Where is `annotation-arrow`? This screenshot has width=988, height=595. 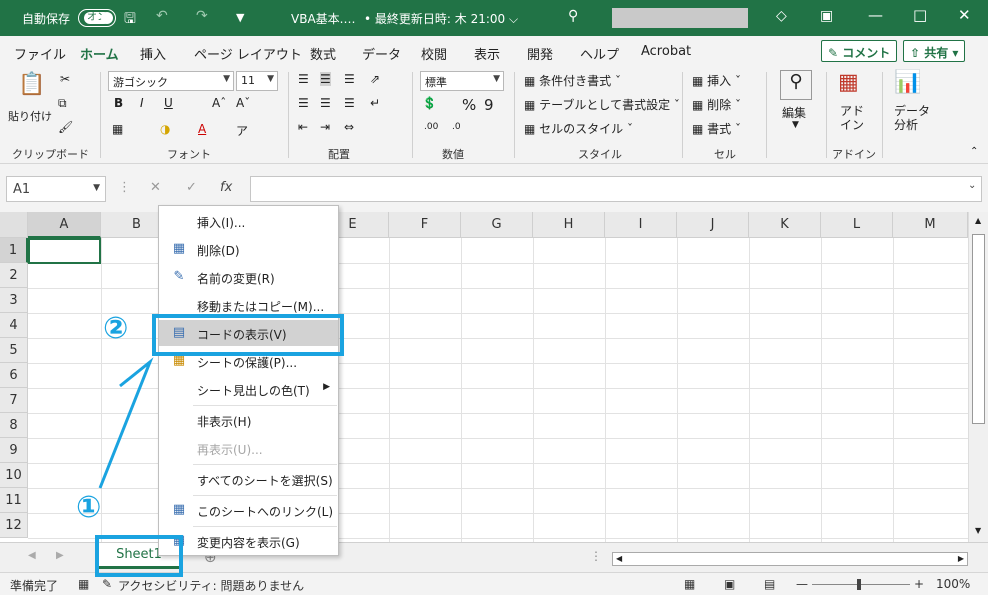 annotation-arrow is located at coordinates (126, 423).